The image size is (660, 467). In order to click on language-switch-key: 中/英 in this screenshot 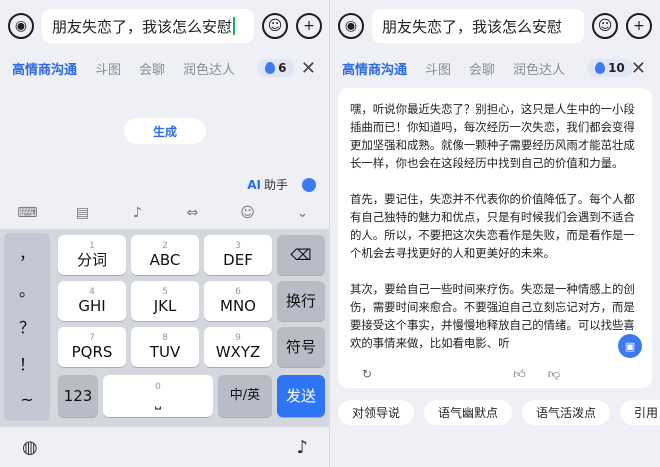, I will do `click(245, 396)`.